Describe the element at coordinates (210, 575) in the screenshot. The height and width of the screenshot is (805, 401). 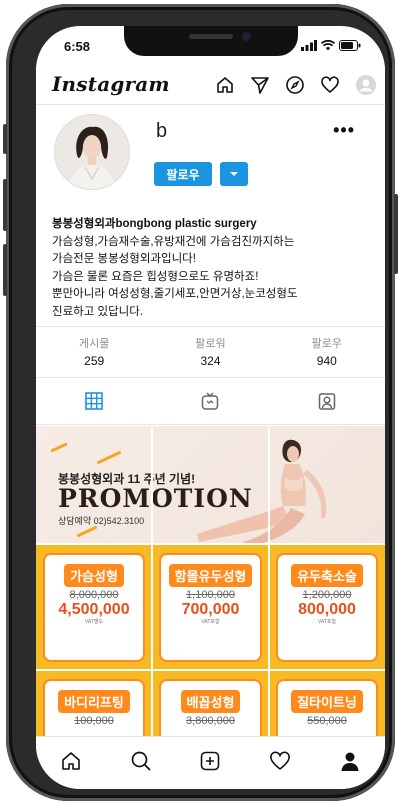
I see `card-title: 함몰유두성형` at that location.